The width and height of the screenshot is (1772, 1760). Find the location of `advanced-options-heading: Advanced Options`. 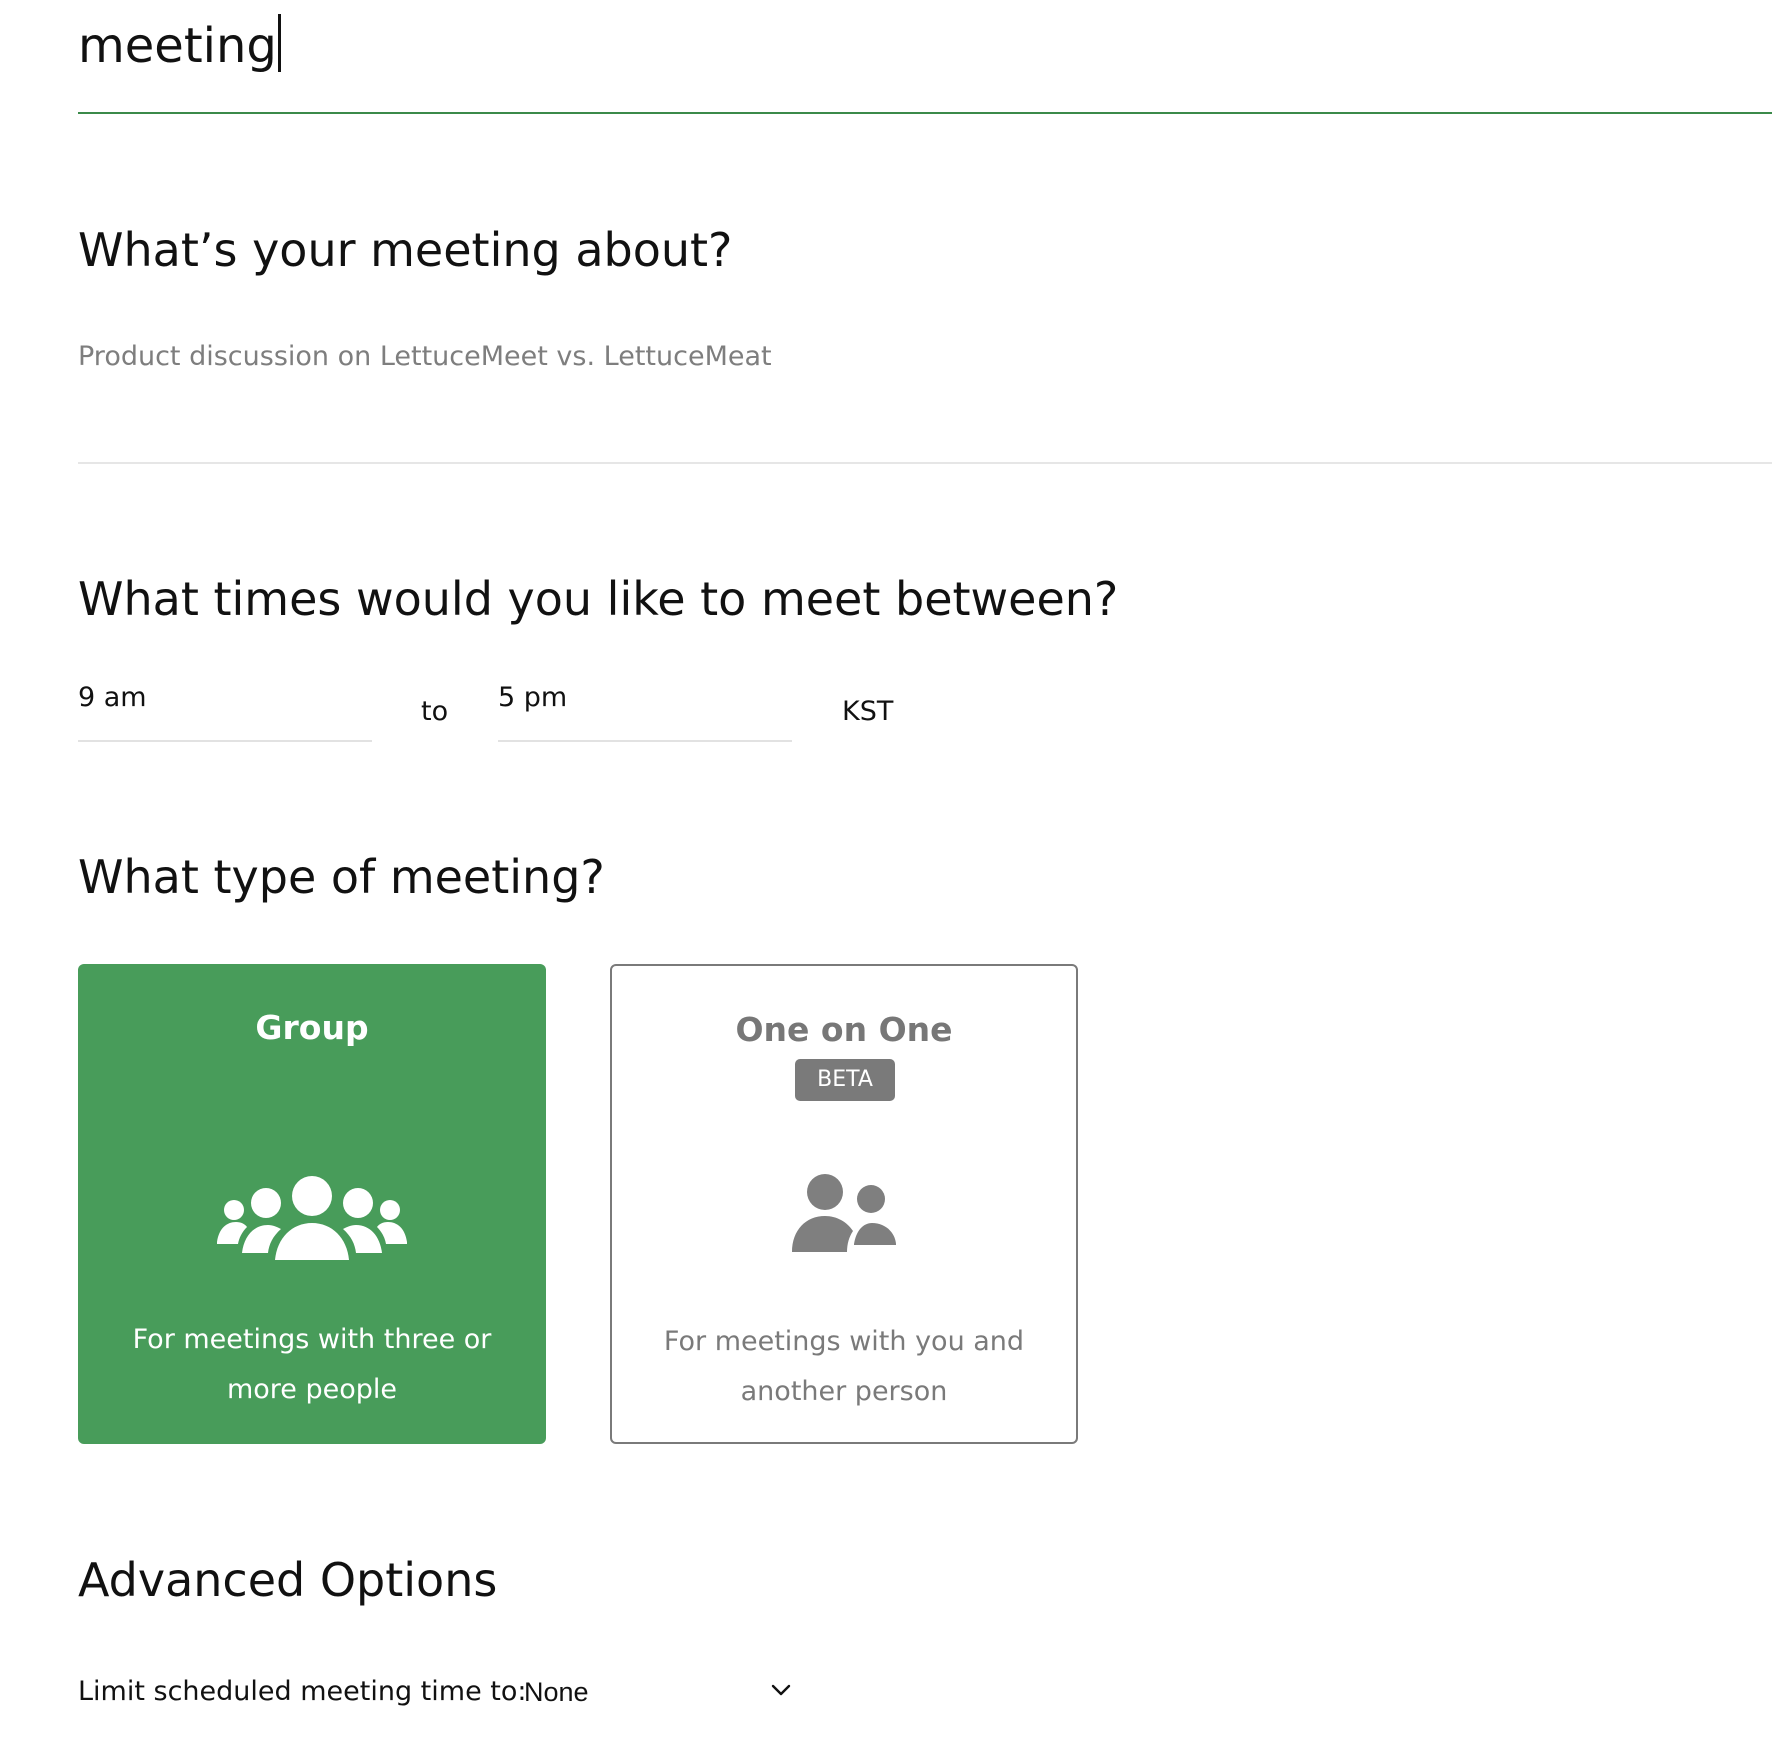

advanced-options-heading: Advanced Options is located at coordinates (288, 1580).